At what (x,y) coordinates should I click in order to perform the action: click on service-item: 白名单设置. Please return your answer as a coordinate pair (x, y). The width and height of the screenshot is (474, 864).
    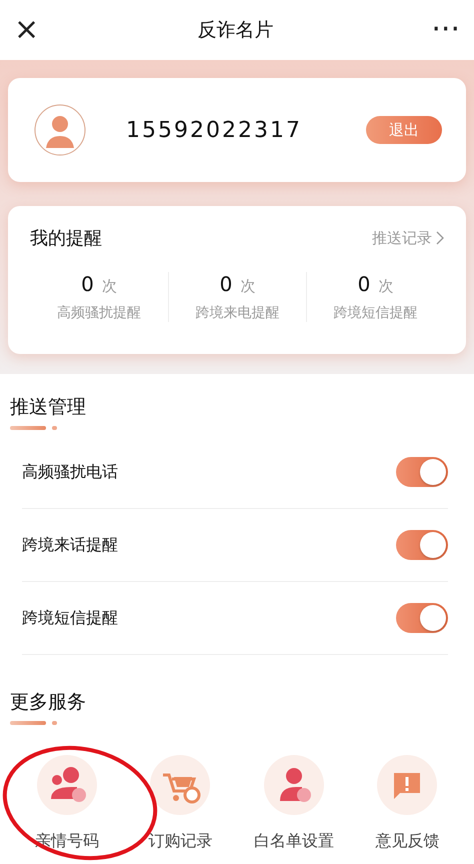
    Looking at the image, I should click on (293, 803).